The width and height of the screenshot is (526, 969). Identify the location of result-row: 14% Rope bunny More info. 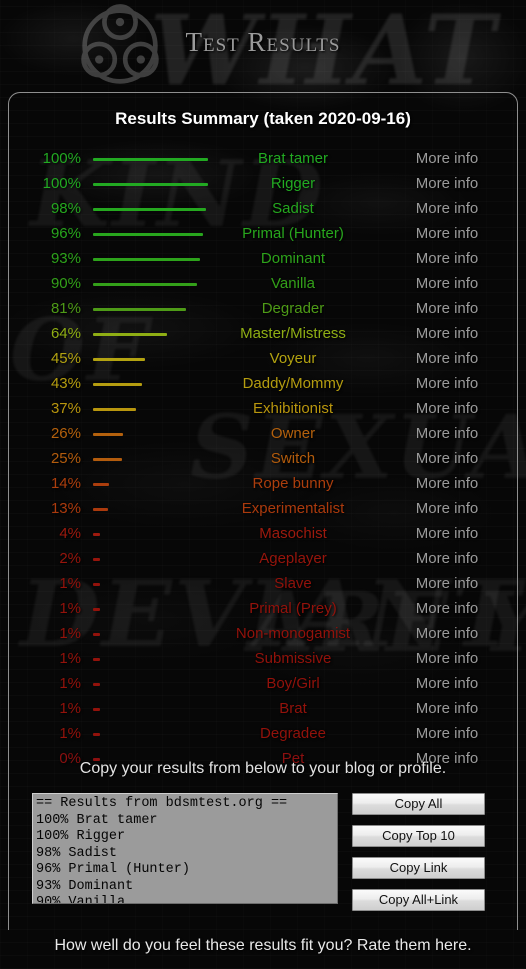
(263, 484).